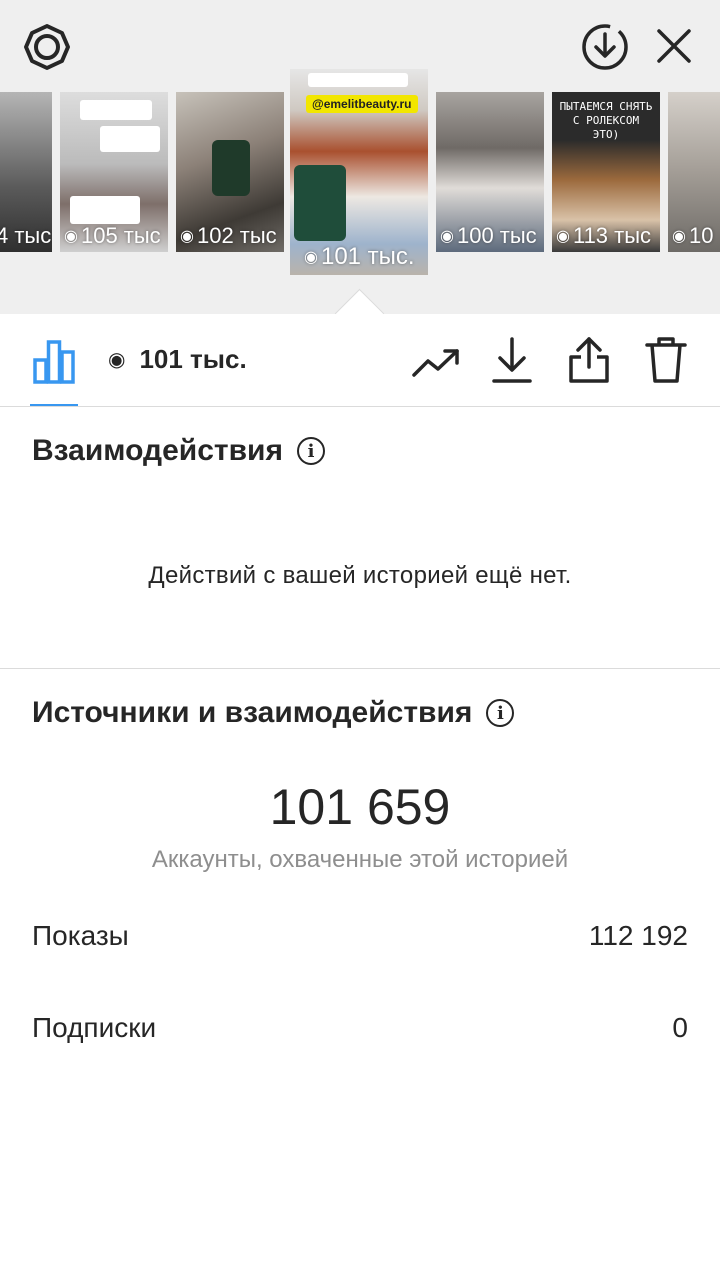 The height and width of the screenshot is (1280, 720). What do you see at coordinates (94, 1027) in the screenshot?
I see `metric-label: Подписки` at bounding box center [94, 1027].